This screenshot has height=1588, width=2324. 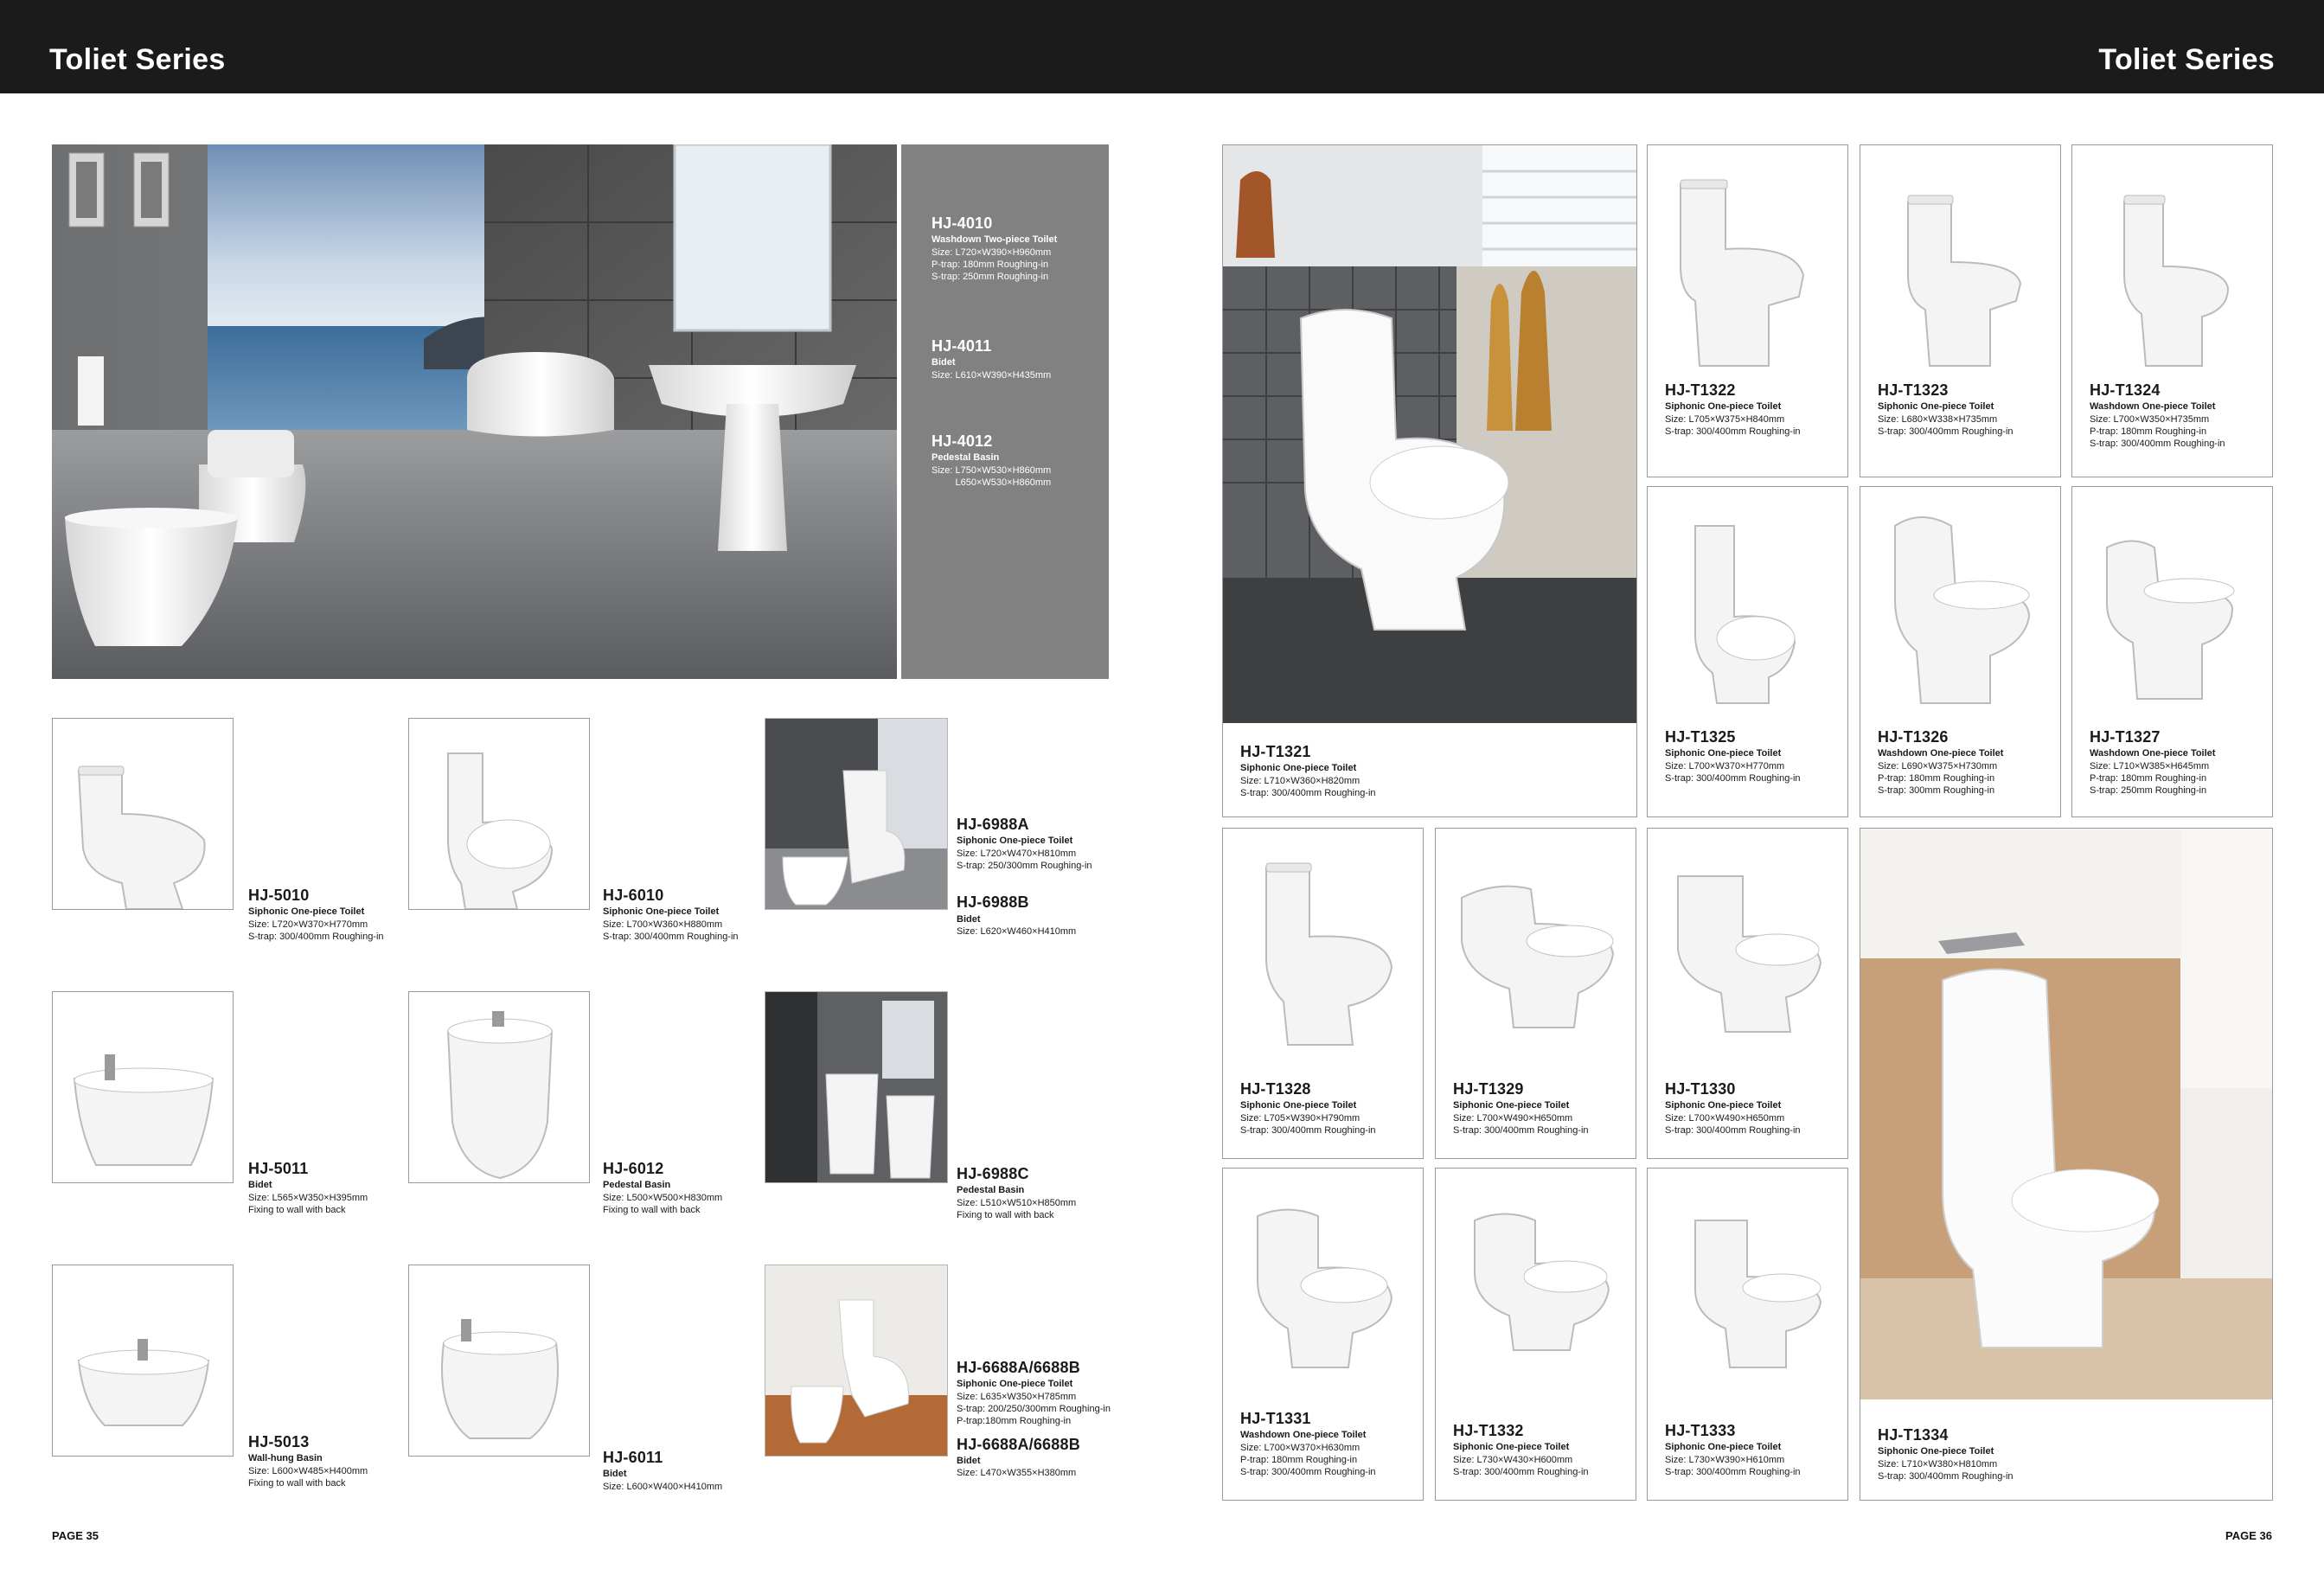 What do you see at coordinates (1017, 1202) in the screenshot?
I see `product-spec: Size: L510×W510×H850mm` at bounding box center [1017, 1202].